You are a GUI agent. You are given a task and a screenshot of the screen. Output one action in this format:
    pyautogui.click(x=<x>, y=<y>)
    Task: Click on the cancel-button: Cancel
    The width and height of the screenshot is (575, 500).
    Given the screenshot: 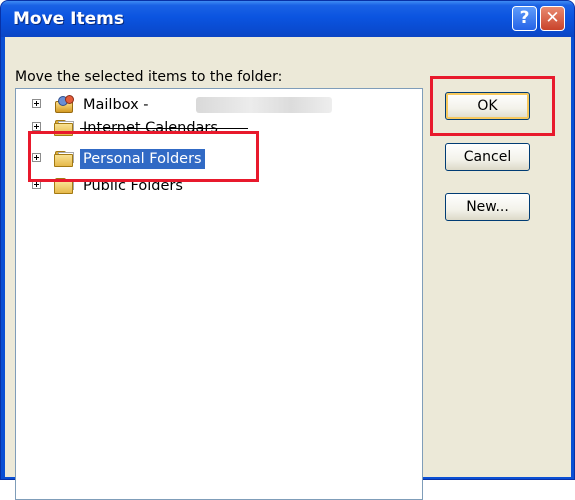 What is the action you would take?
    pyautogui.click(x=487, y=157)
    